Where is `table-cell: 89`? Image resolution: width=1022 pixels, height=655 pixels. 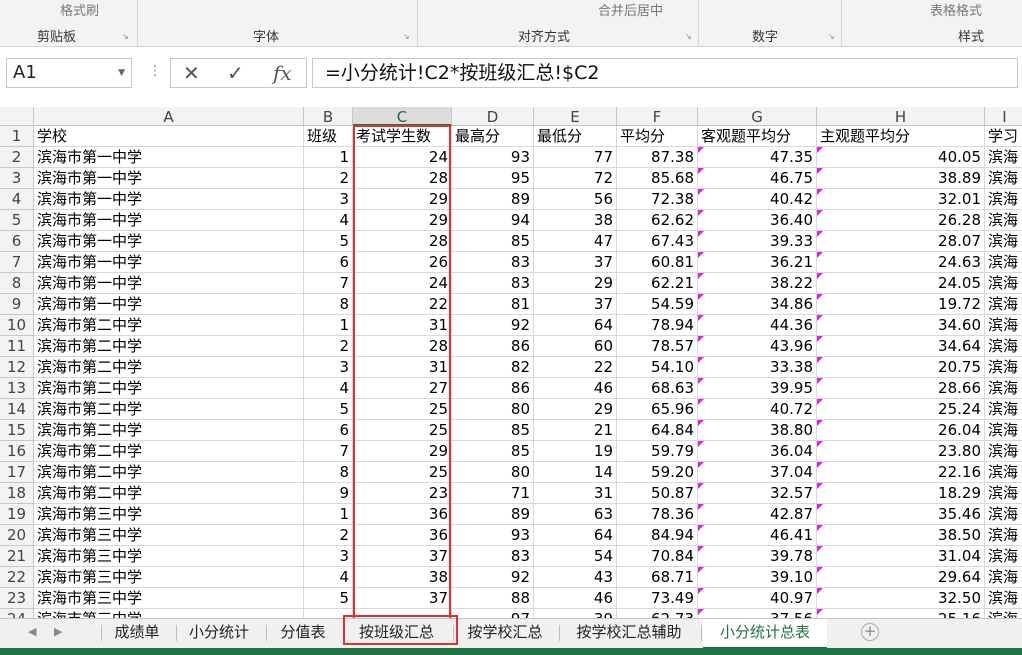 table-cell: 89 is located at coordinates (493, 514).